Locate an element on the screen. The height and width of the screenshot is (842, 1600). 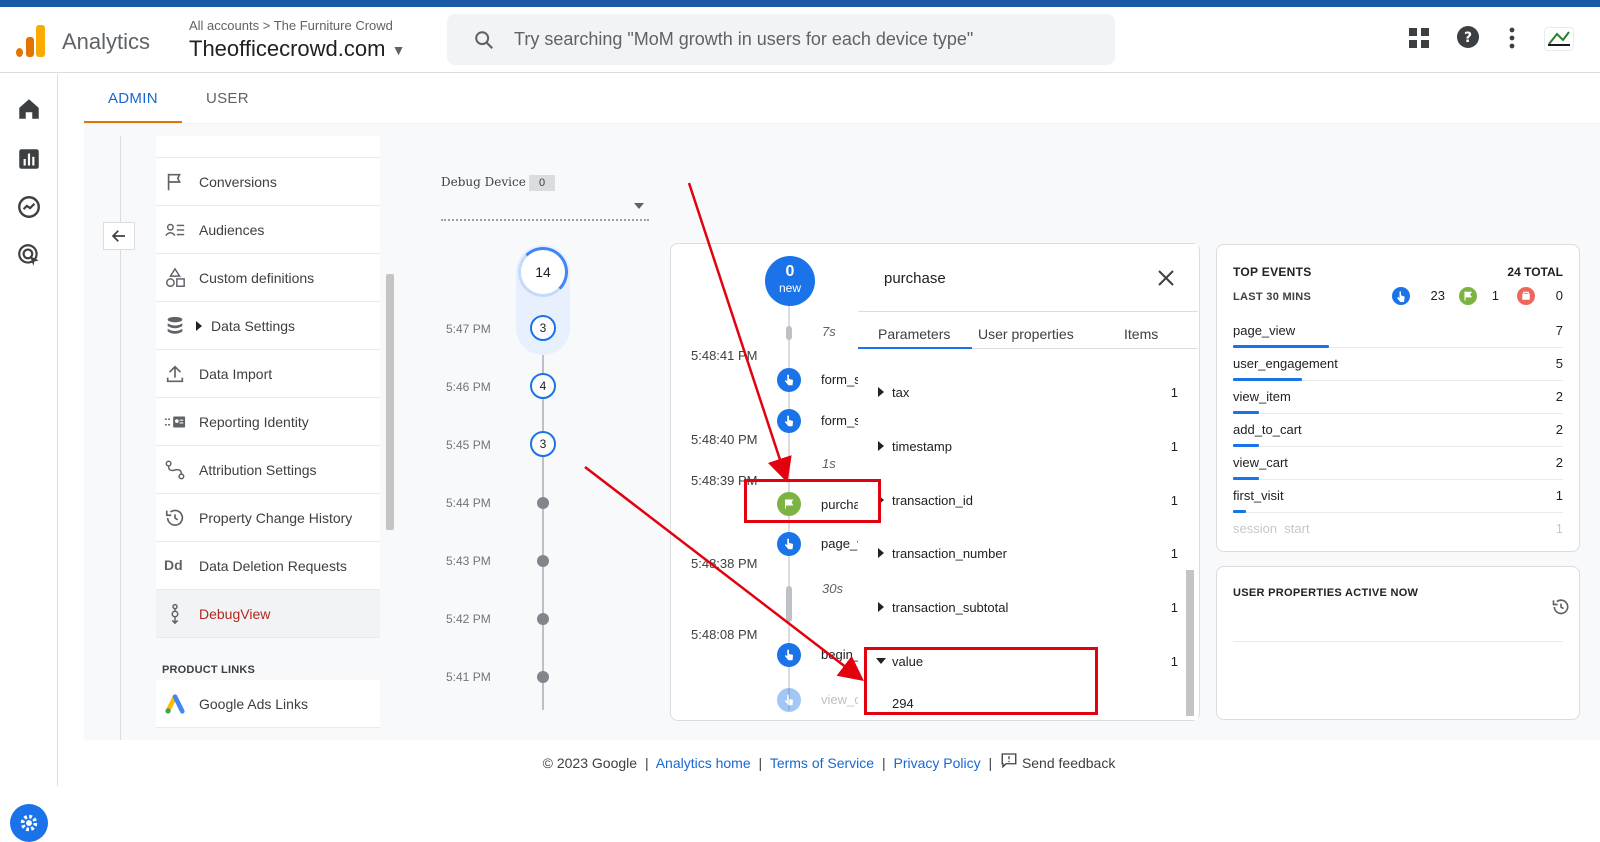
menu-label: Custom definitions is located at coordinates (257, 278).